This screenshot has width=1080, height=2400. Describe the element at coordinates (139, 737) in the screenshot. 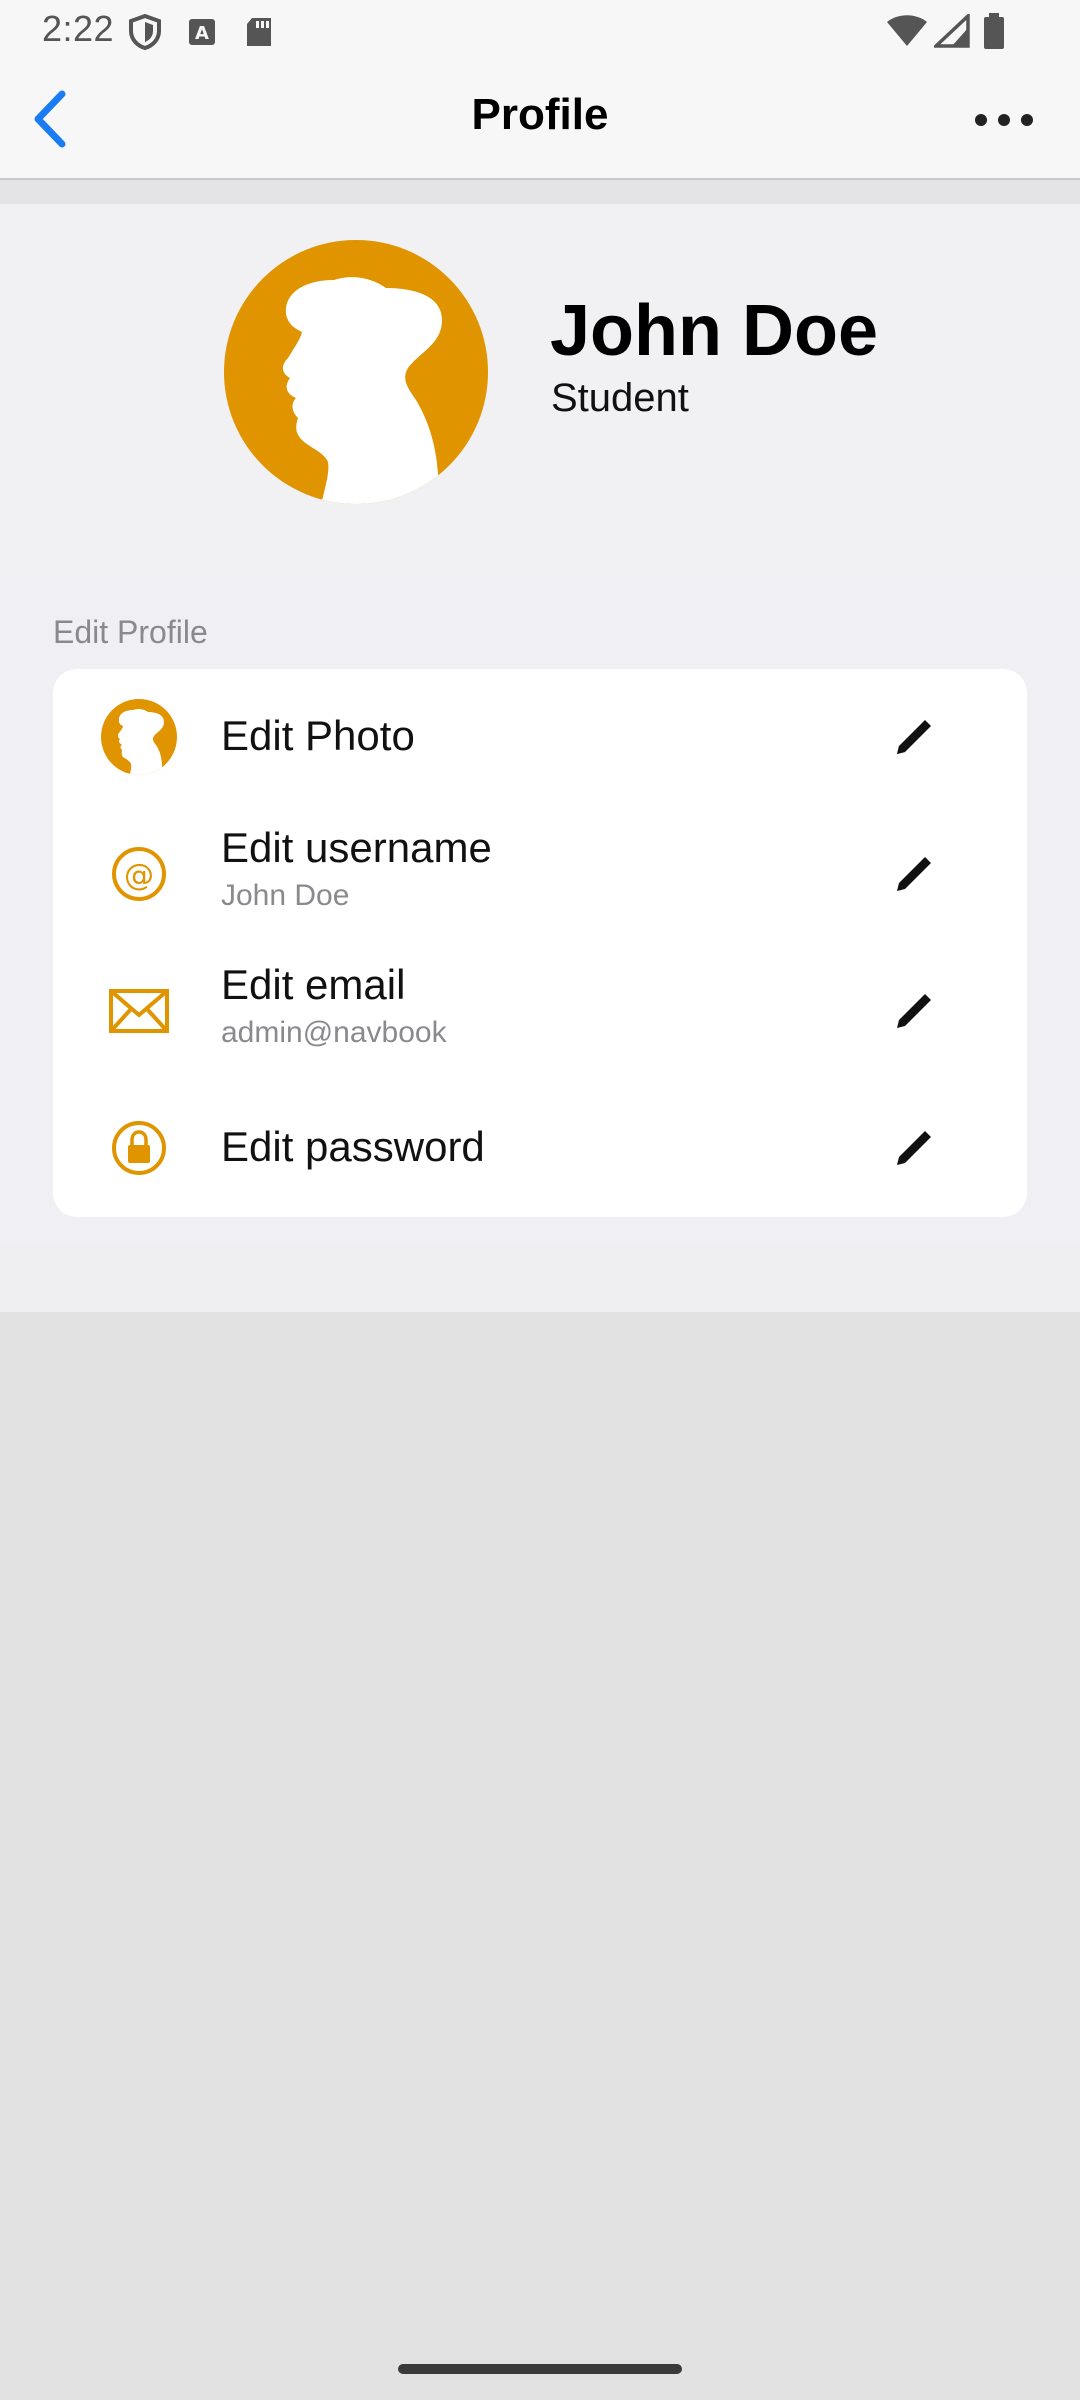

I see `photo-icon` at that location.